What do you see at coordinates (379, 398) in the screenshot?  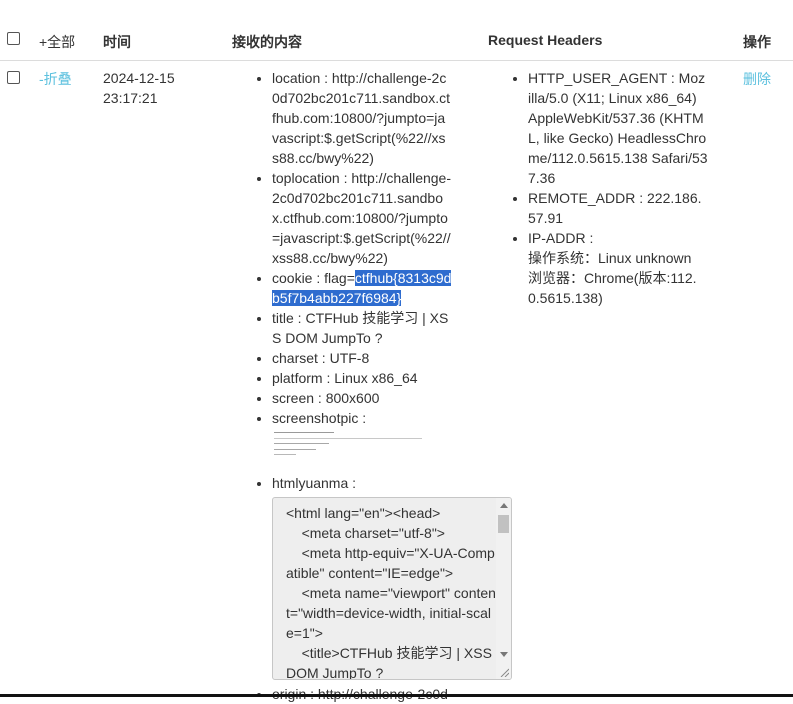 I see `list-item-screen: screen : 800x600` at bounding box center [379, 398].